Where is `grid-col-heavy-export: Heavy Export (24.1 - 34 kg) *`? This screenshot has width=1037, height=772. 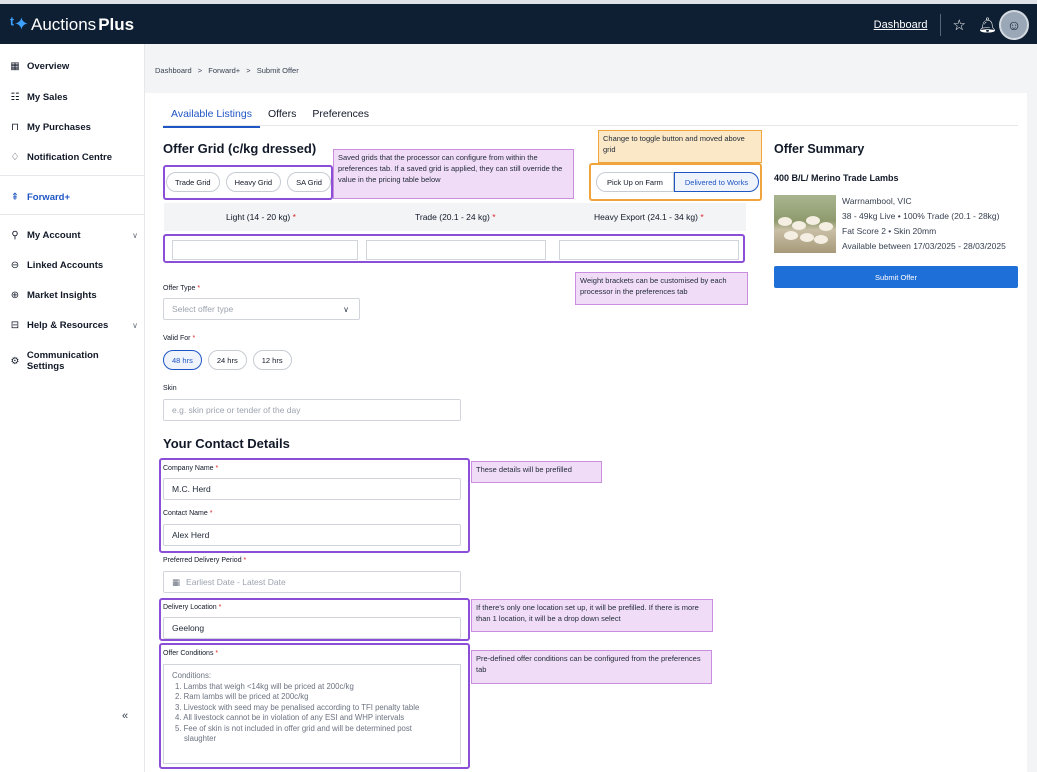
grid-col-heavy-export: Heavy Export (24.1 - 34 kg) * is located at coordinates (649, 217).